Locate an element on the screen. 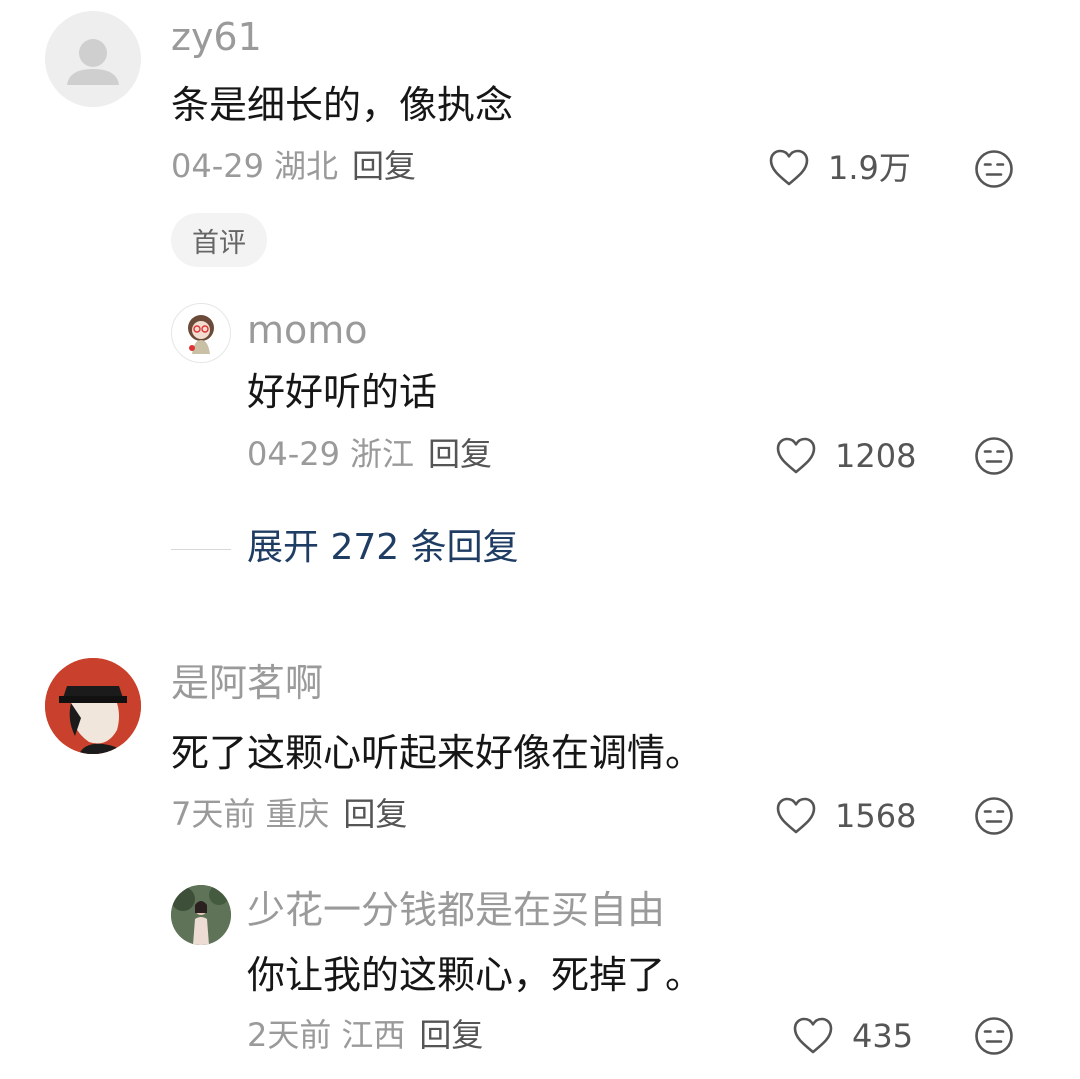  like-button: 1568 is located at coordinates (845, 816).